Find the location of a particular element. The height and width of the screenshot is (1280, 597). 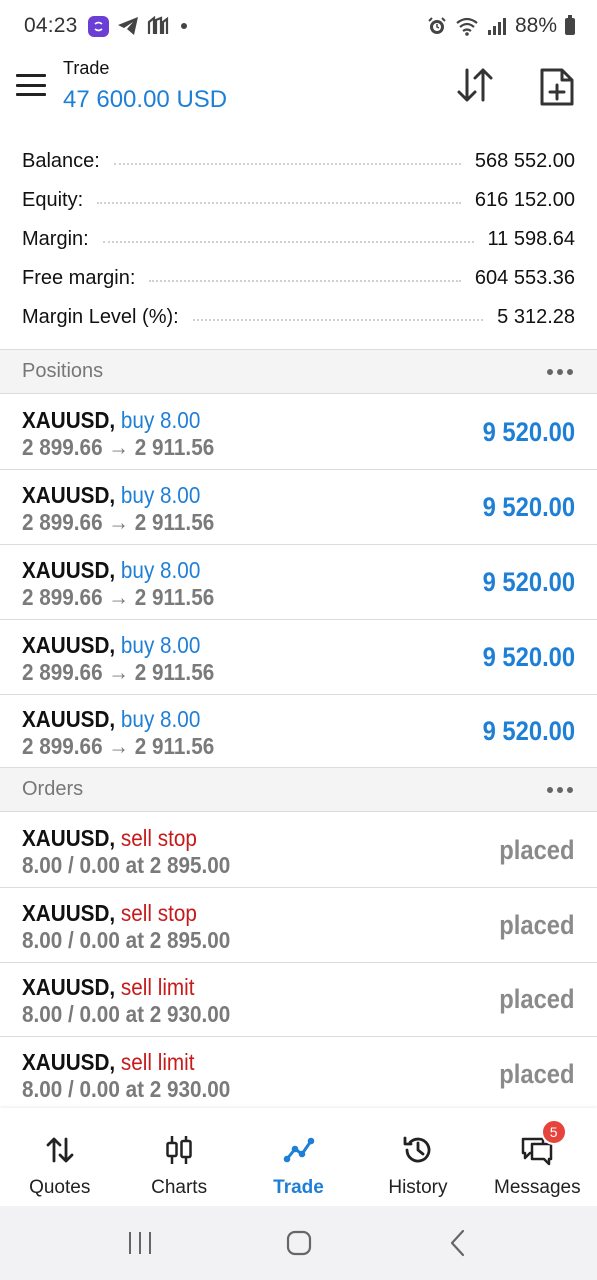

system-nav-bar is located at coordinates (298, 1243).